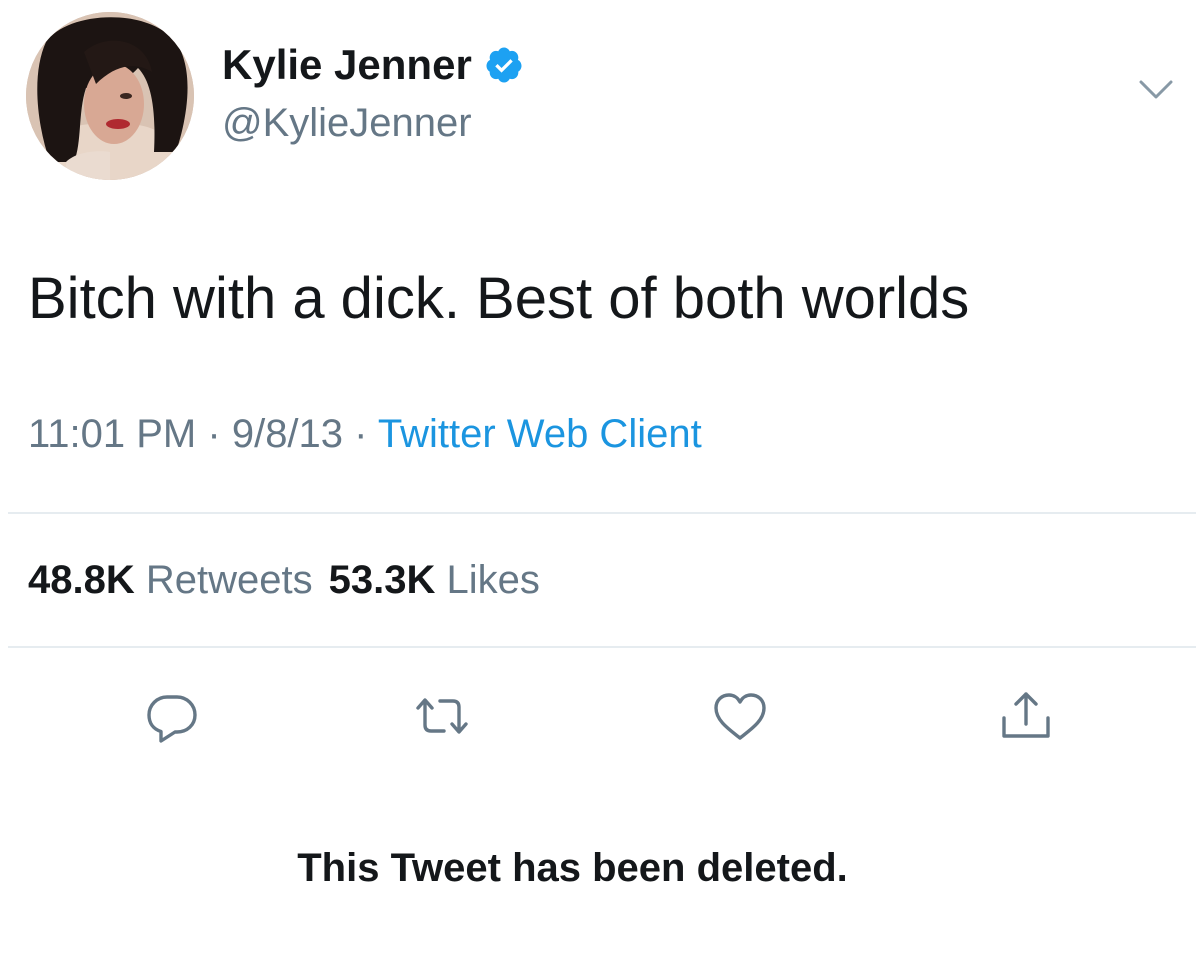 The height and width of the screenshot is (960, 1200). Describe the element at coordinates (229, 580) in the screenshot. I see `retweets-label: Retweets` at that location.